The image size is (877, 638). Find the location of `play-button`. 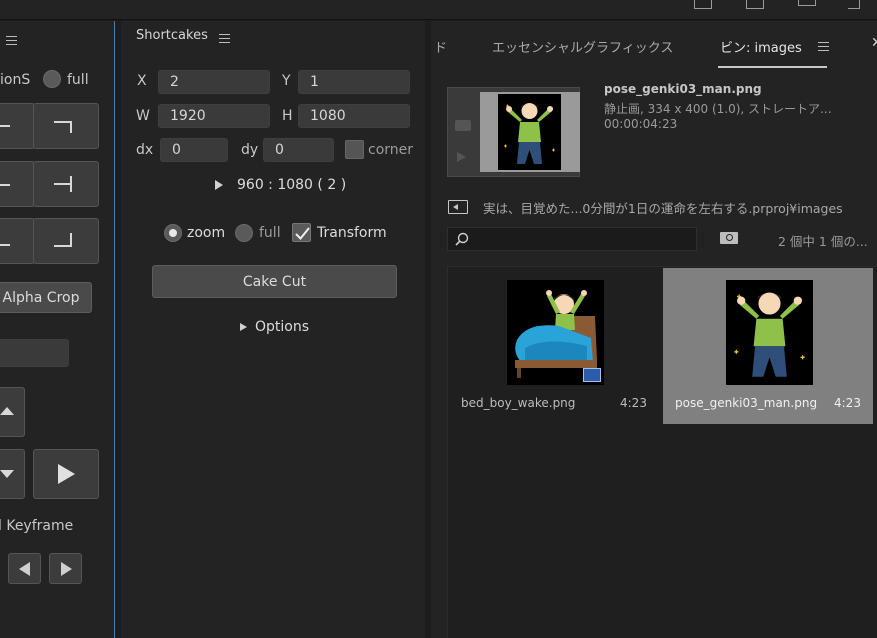

play-button is located at coordinates (66, 474).